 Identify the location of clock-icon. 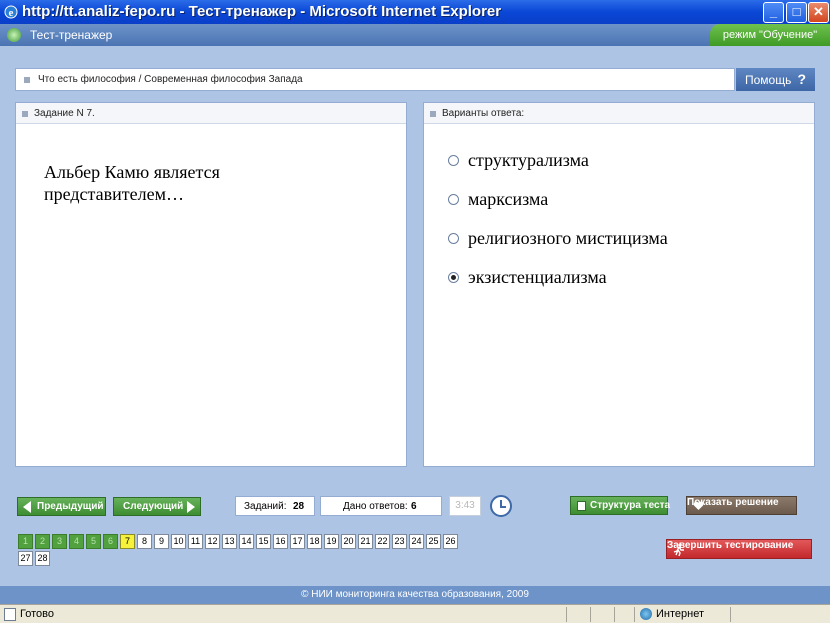
(501, 506).